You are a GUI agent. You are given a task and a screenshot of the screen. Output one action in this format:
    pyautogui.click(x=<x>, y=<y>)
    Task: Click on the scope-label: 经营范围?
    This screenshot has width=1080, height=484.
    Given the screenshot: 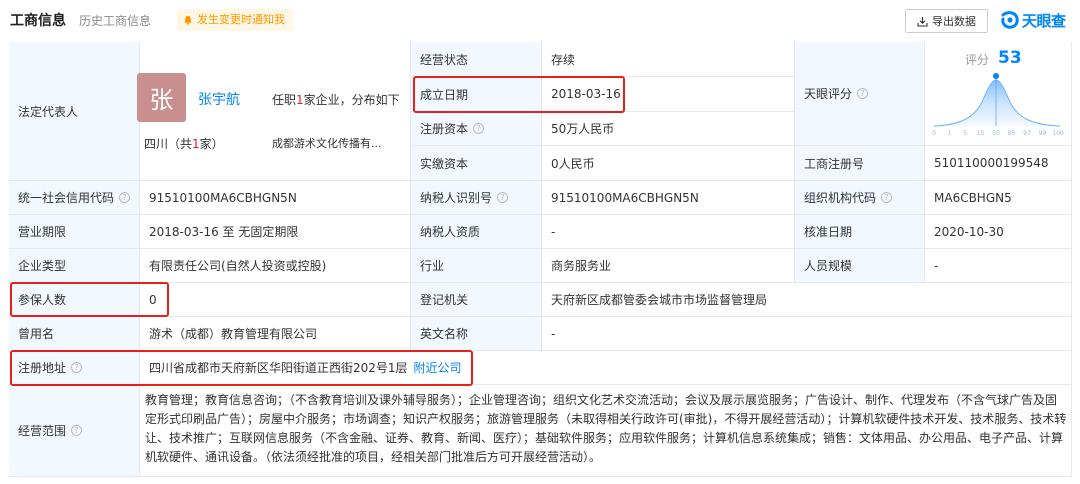 What is the action you would take?
    pyautogui.click(x=74, y=431)
    